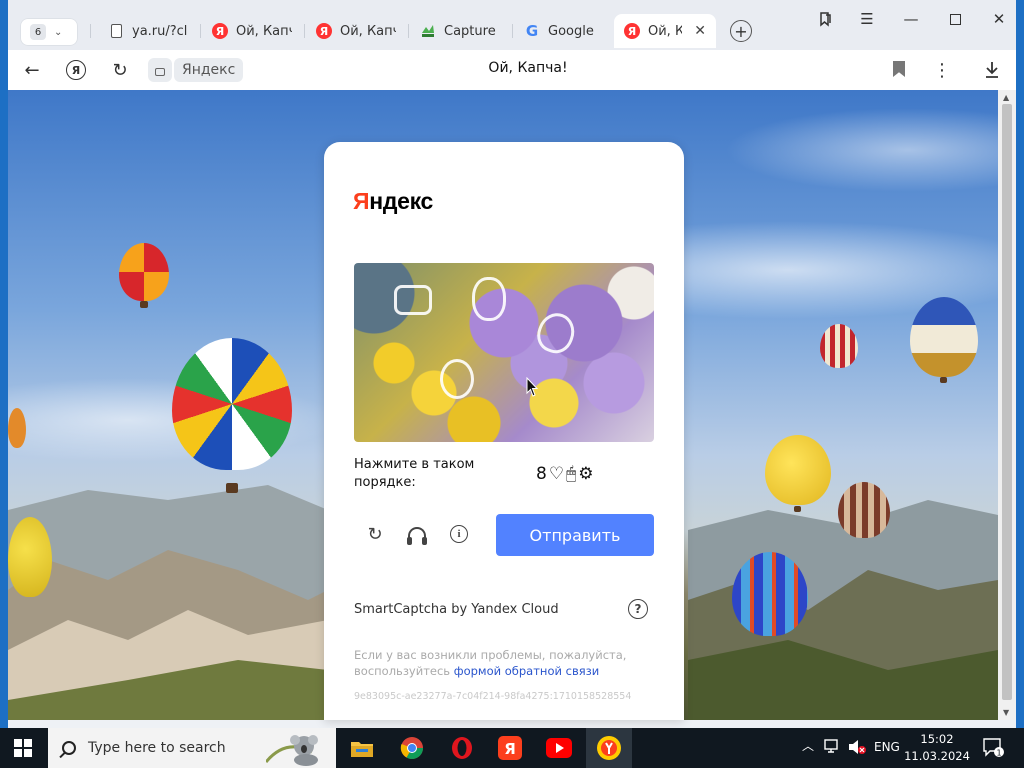  I want to click on scroll-down-icon: ▼, so click(1006, 712).